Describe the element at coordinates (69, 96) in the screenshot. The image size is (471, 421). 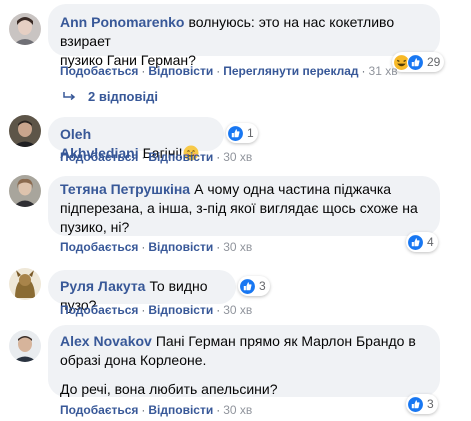
I see `reply-arrow-icon` at that location.